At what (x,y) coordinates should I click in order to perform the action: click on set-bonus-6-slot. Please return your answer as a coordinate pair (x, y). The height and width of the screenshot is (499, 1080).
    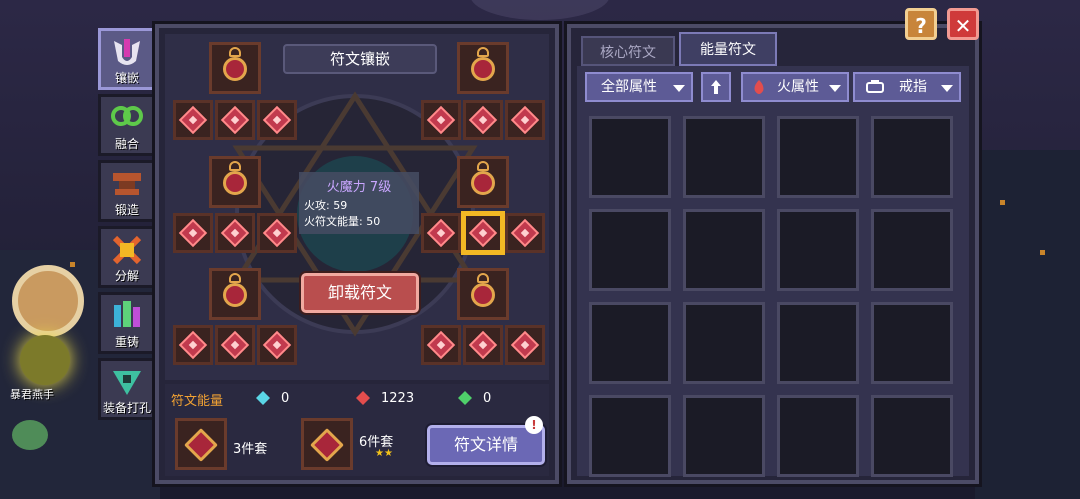
    Looking at the image, I should click on (327, 444).